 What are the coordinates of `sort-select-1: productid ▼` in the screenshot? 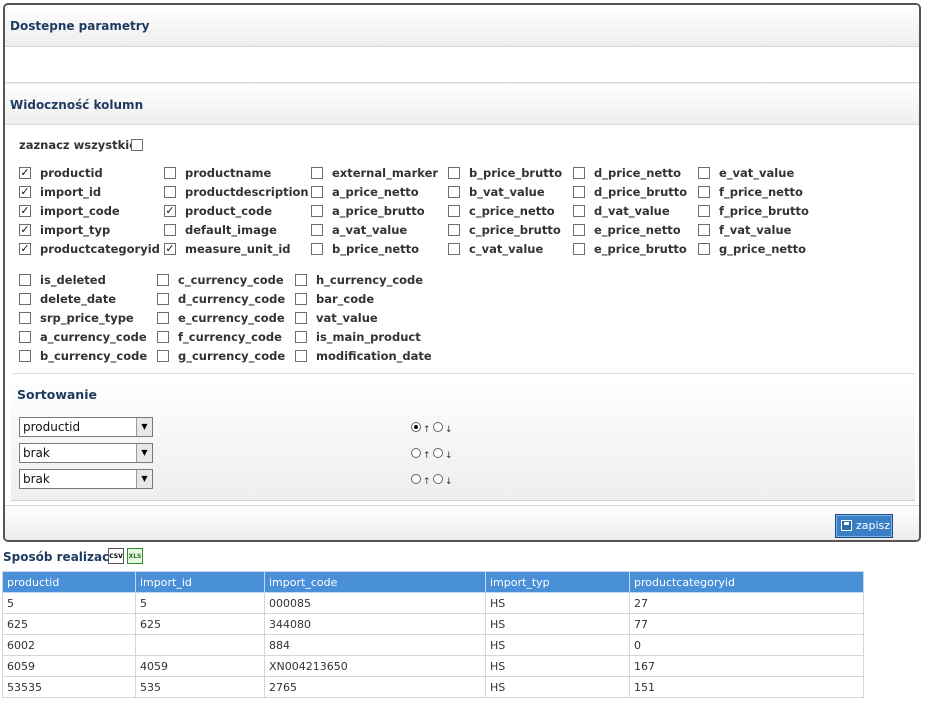 It's located at (86, 427).